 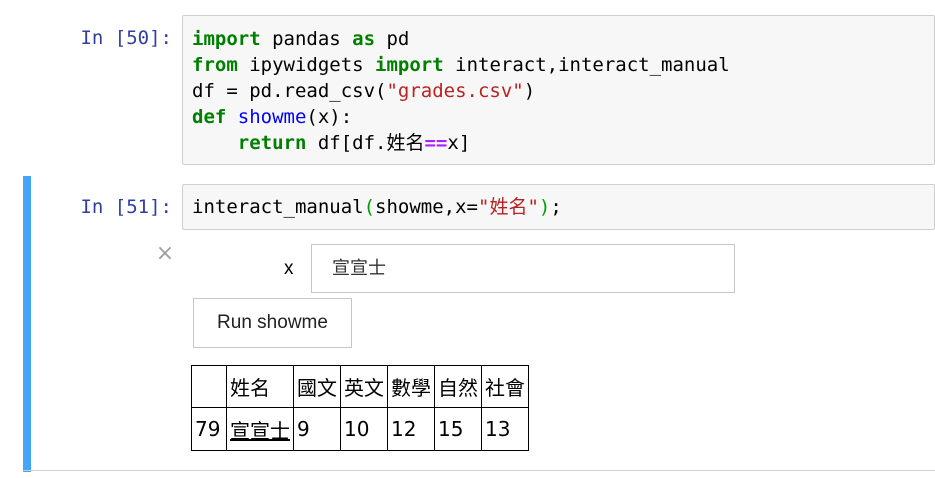 I want to click on code-token: from, so click(x=215, y=65).